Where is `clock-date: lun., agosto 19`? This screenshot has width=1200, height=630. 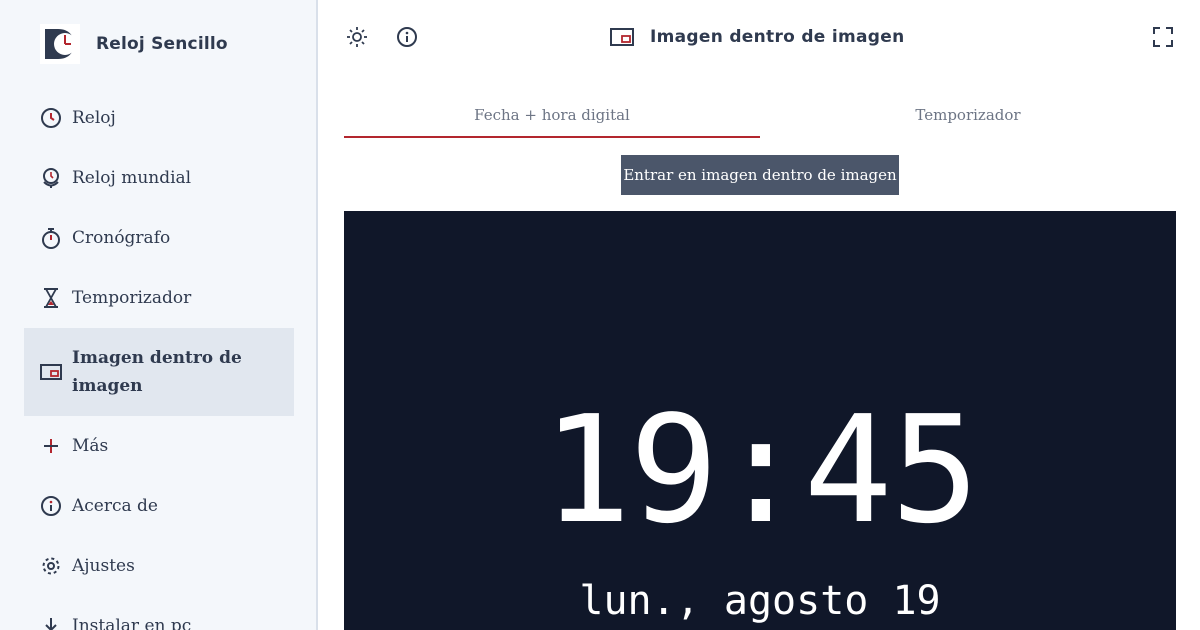 clock-date: lun., agosto 19 is located at coordinates (760, 601).